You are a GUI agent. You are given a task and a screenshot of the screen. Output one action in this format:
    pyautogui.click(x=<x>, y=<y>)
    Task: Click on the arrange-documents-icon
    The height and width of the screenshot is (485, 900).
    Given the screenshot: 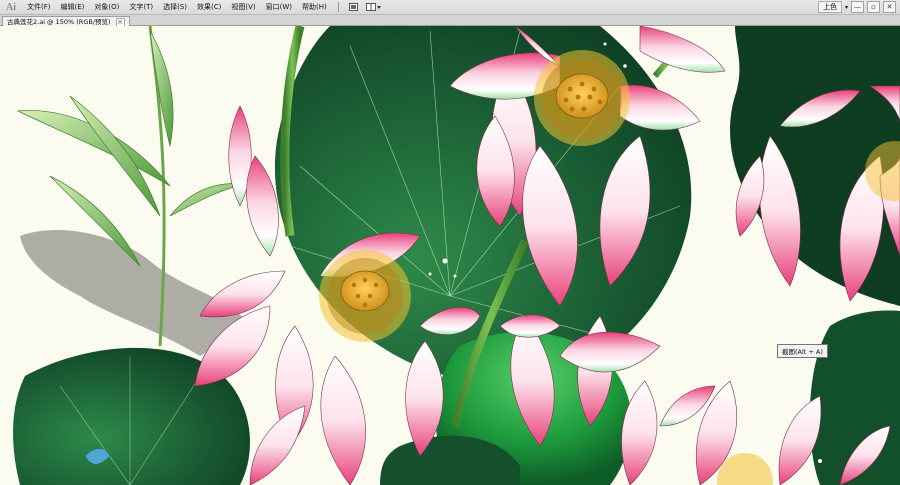 What is the action you would take?
    pyautogui.click(x=374, y=7)
    